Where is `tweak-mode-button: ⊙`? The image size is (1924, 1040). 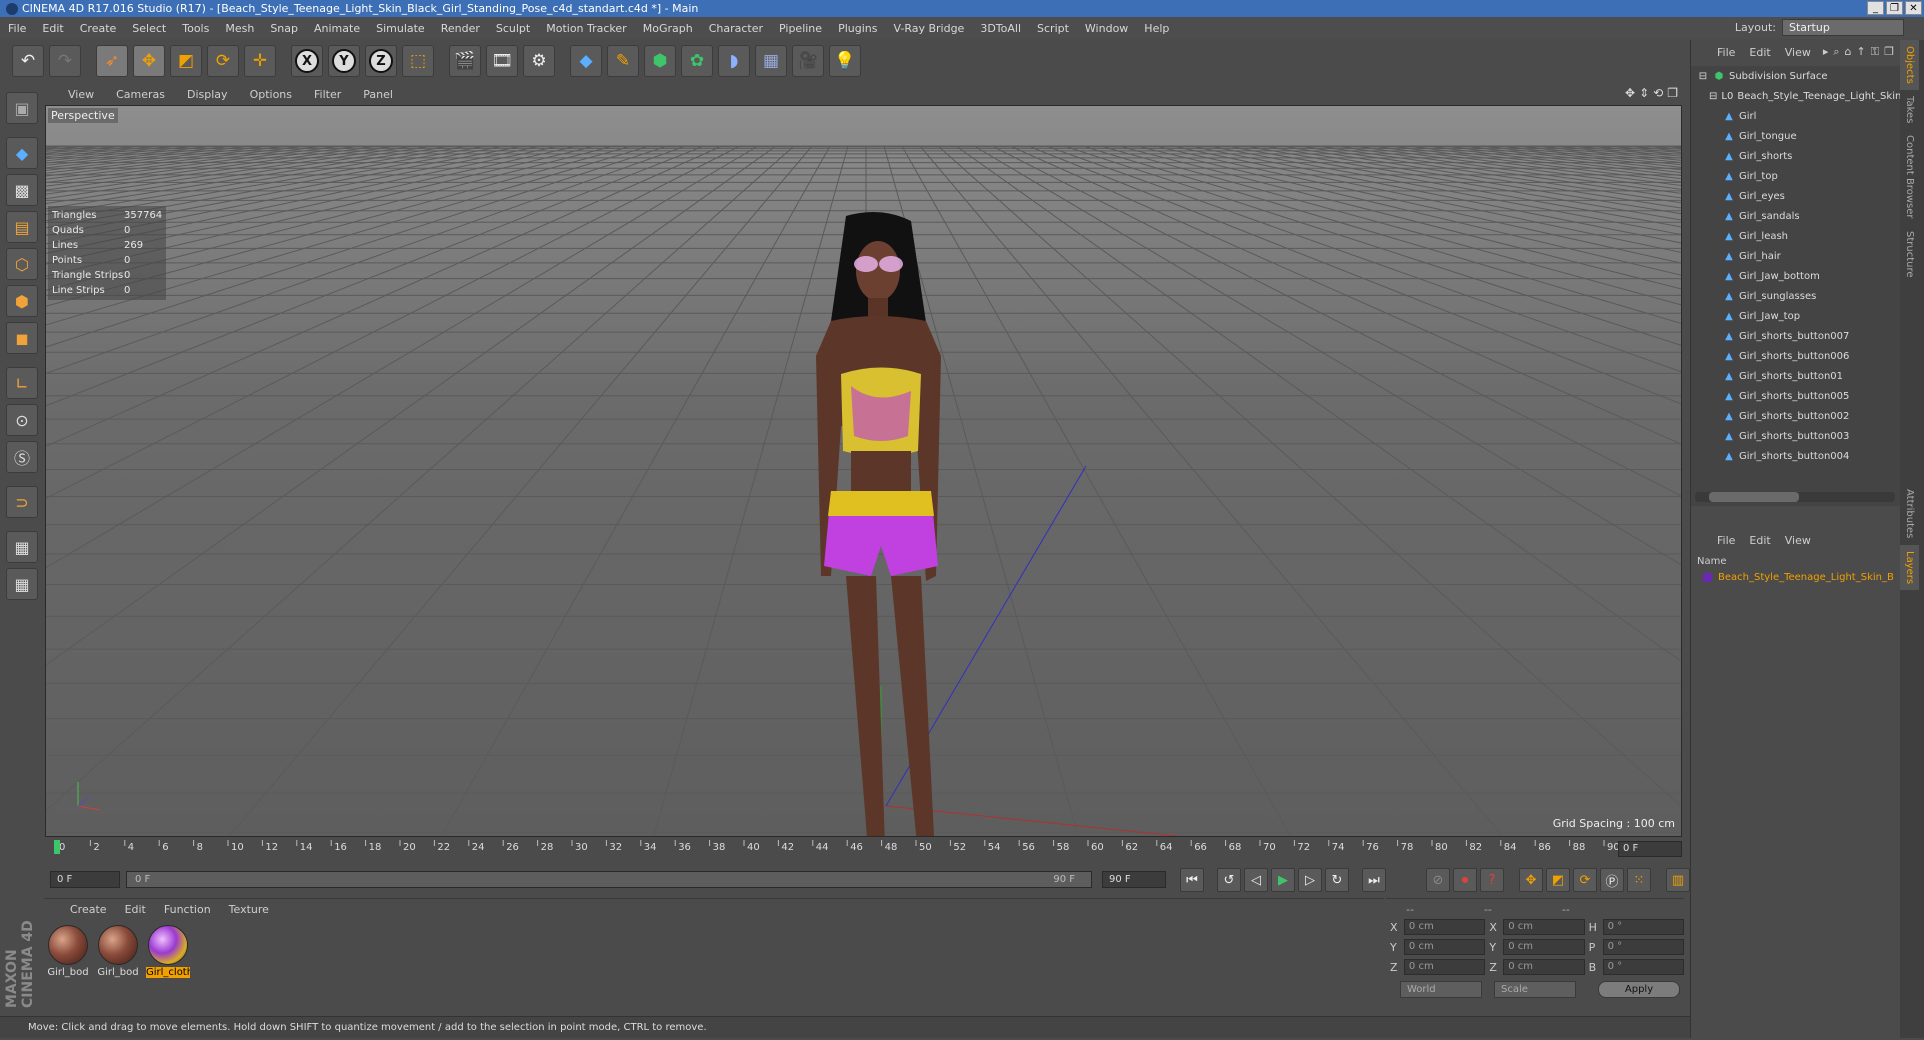
tweak-mode-button: ⊙ is located at coordinates (22, 420).